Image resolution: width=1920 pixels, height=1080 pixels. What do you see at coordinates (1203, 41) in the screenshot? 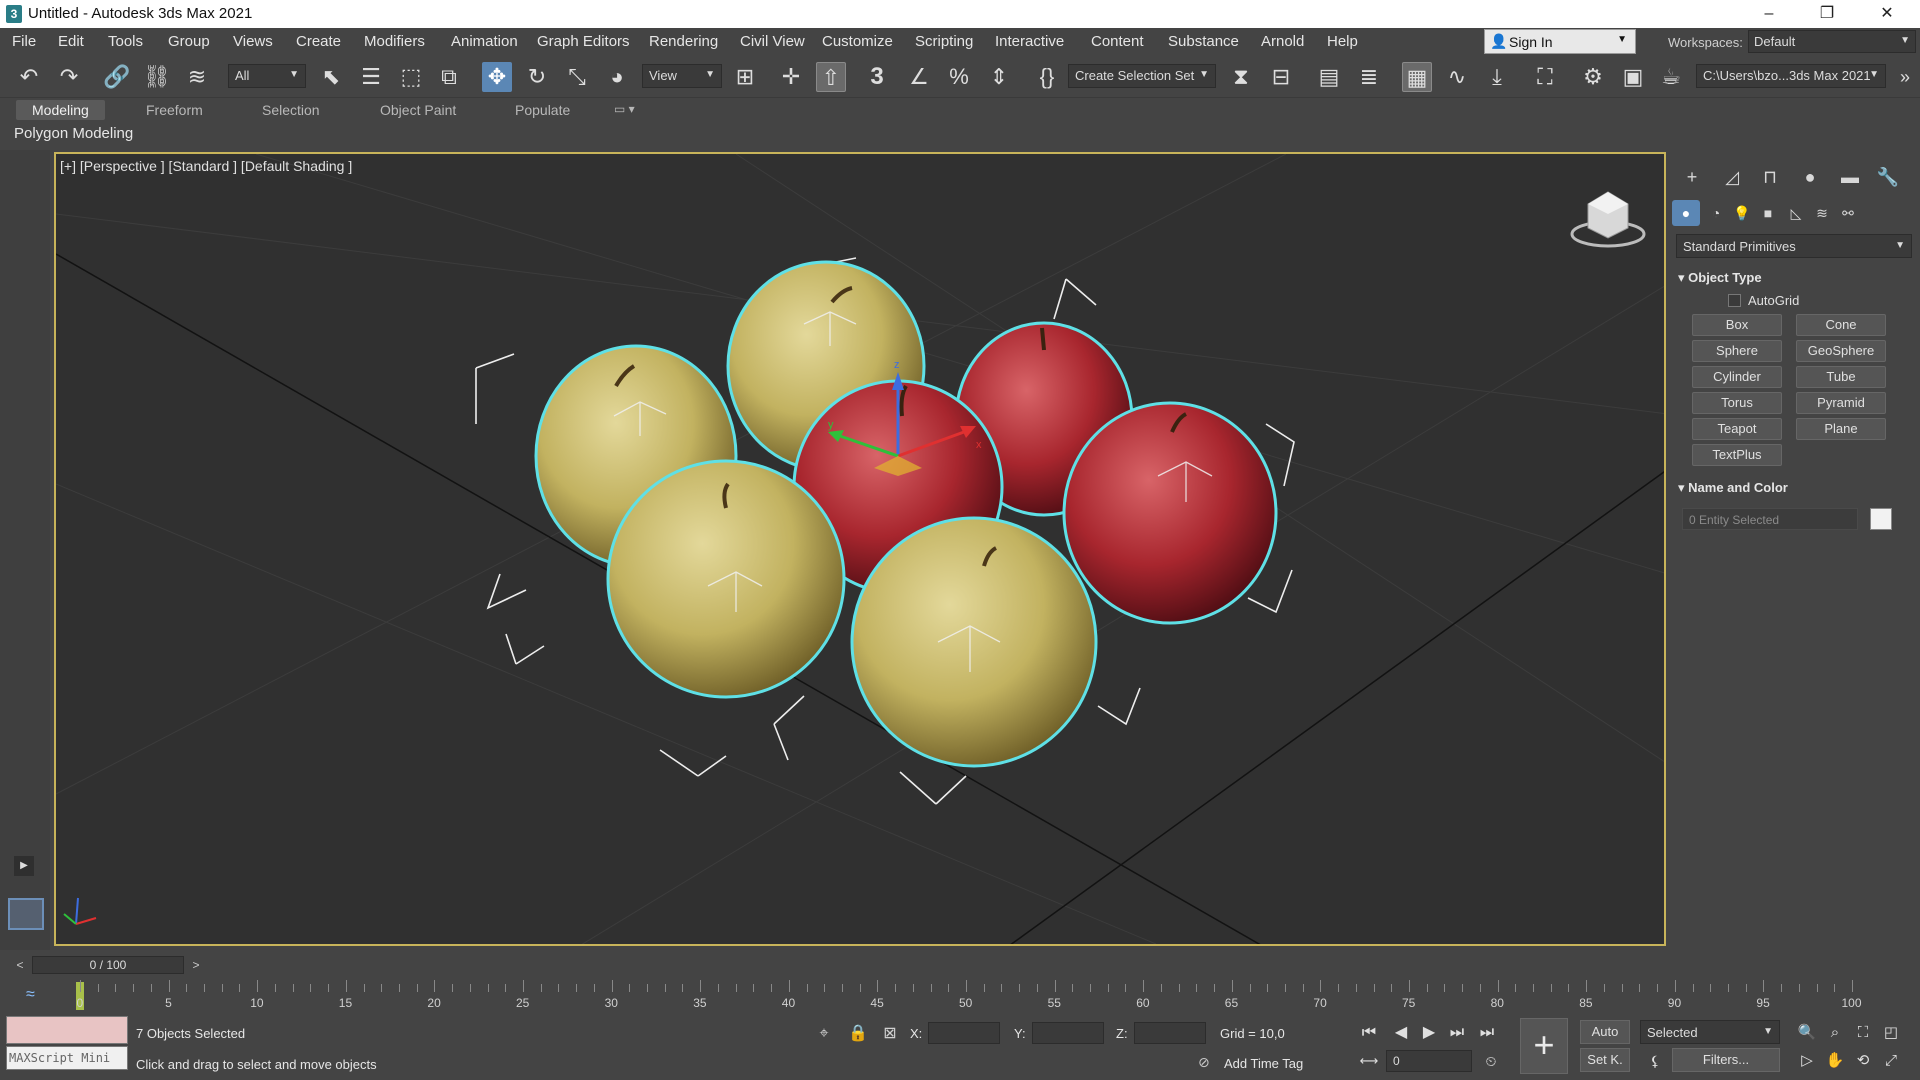
I see `menu-substance: Substance` at bounding box center [1203, 41].